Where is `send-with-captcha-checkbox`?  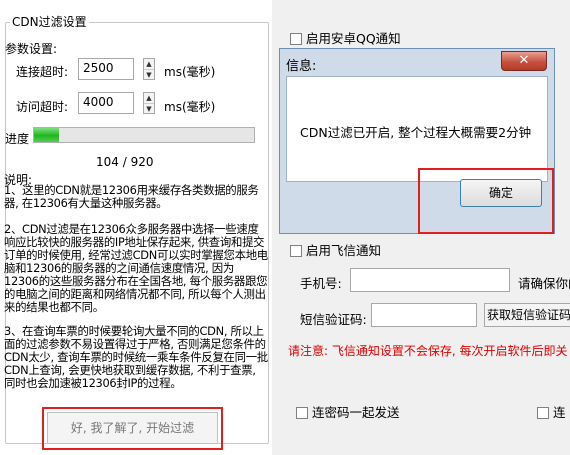 send-with-captcha-checkbox is located at coordinates (302, 413).